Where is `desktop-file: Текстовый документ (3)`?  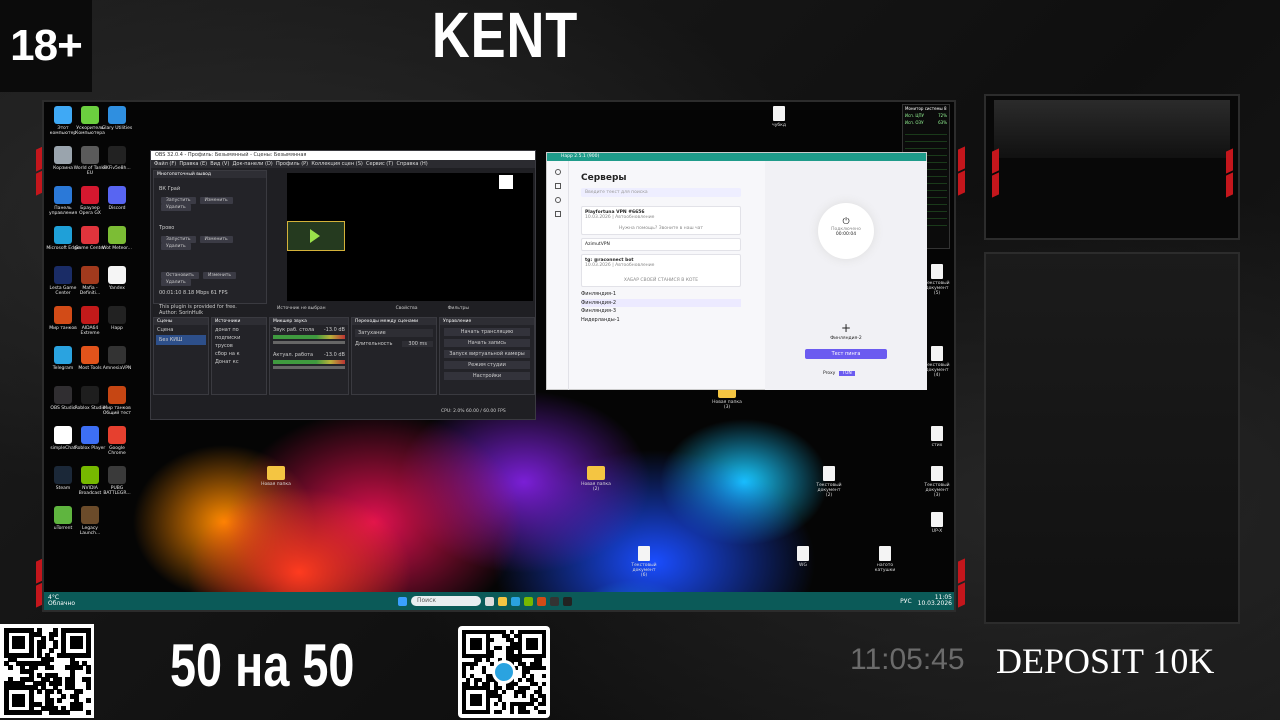 desktop-file: Текстовый документ (3) is located at coordinates (937, 482).